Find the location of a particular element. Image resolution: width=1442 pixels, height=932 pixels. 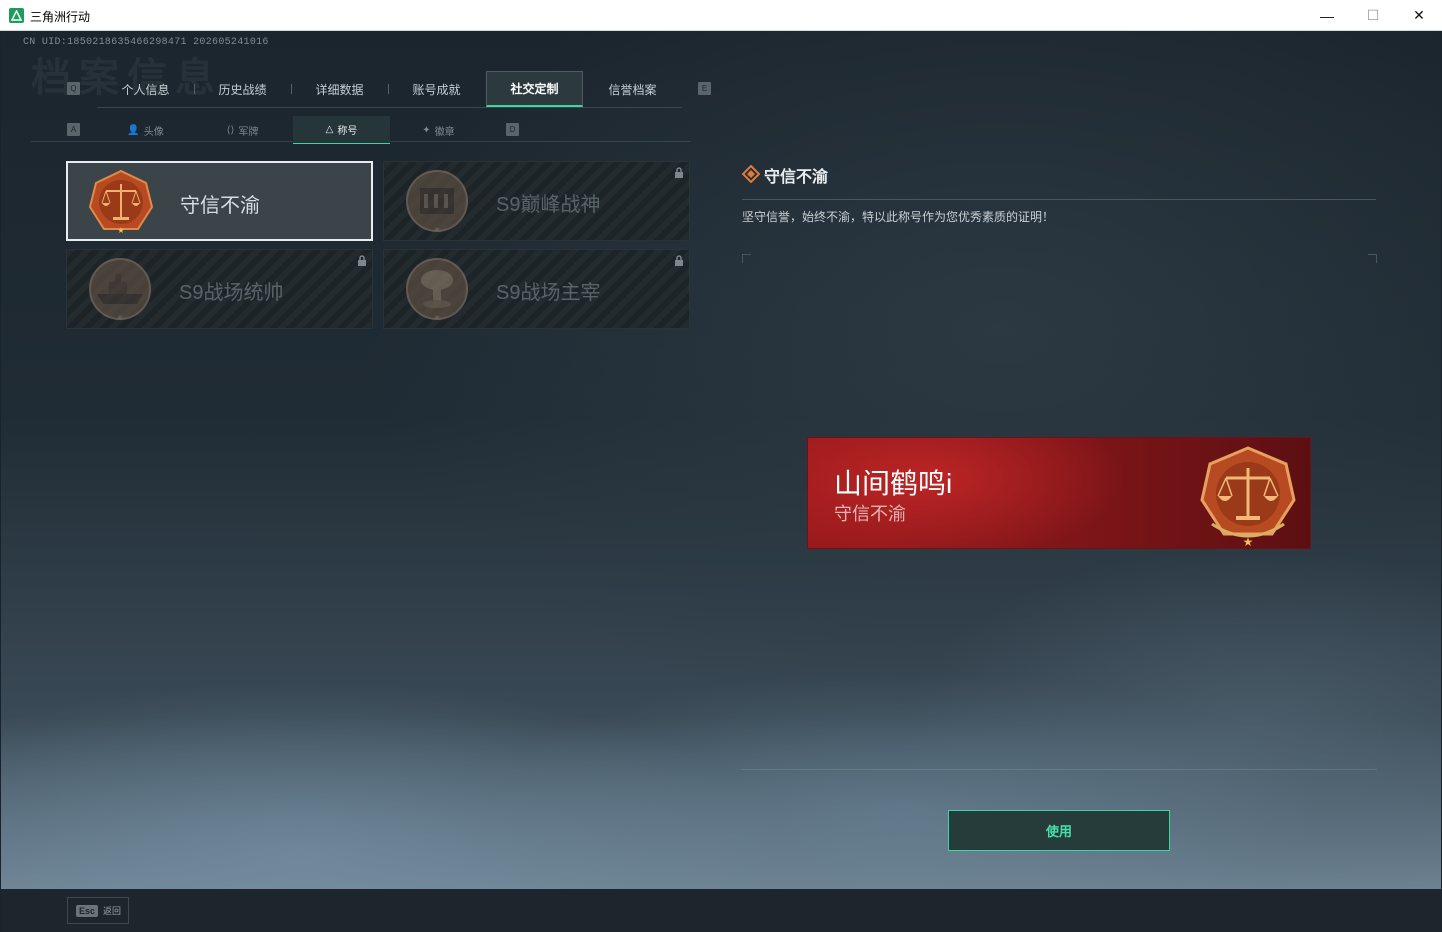

subtab-title: △ 称号 is located at coordinates (341, 130).